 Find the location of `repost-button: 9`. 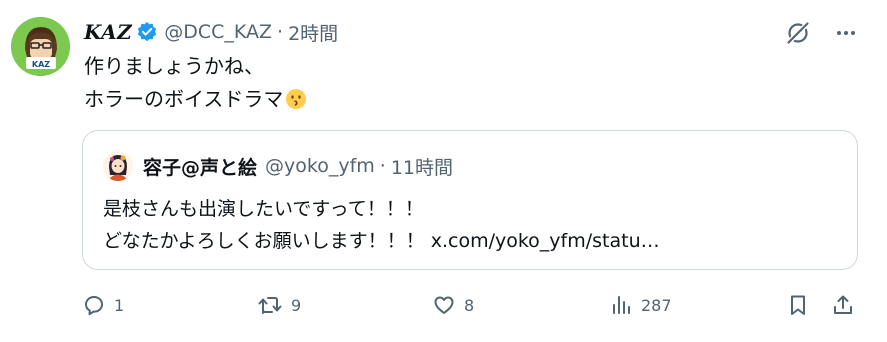

repost-button: 9 is located at coordinates (279, 305).